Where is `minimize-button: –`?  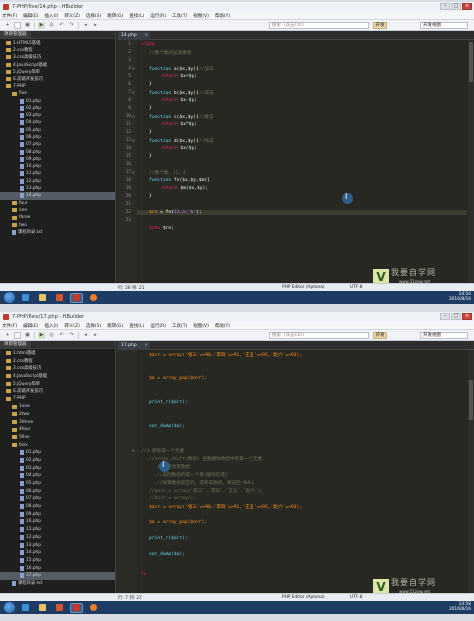 minimize-button: – is located at coordinates (445, 6).